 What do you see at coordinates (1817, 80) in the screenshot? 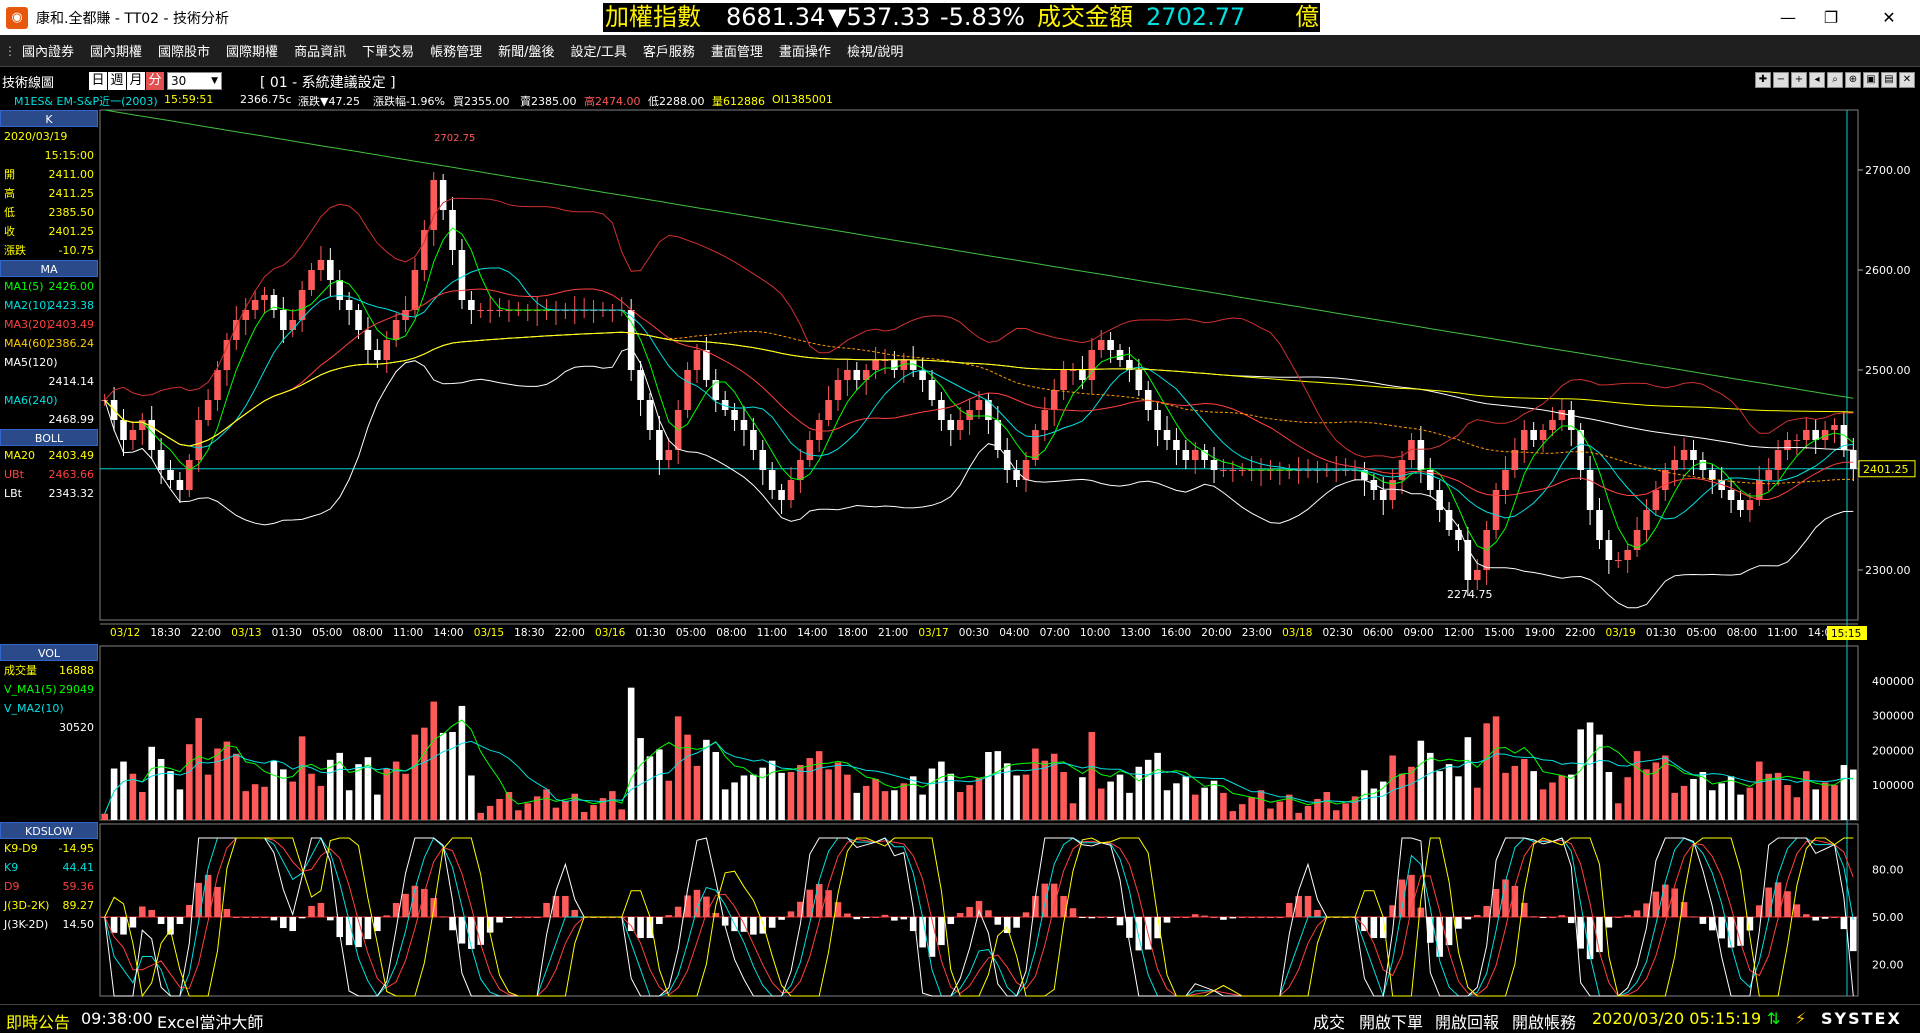
I see `scroll-left-icon: ◂` at bounding box center [1817, 80].